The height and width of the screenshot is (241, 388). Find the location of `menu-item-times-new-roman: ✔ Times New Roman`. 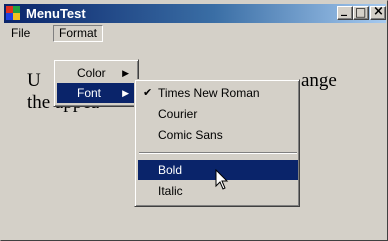

menu-item-times-new-roman: ✔ Times New Roman is located at coordinates (218, 93).